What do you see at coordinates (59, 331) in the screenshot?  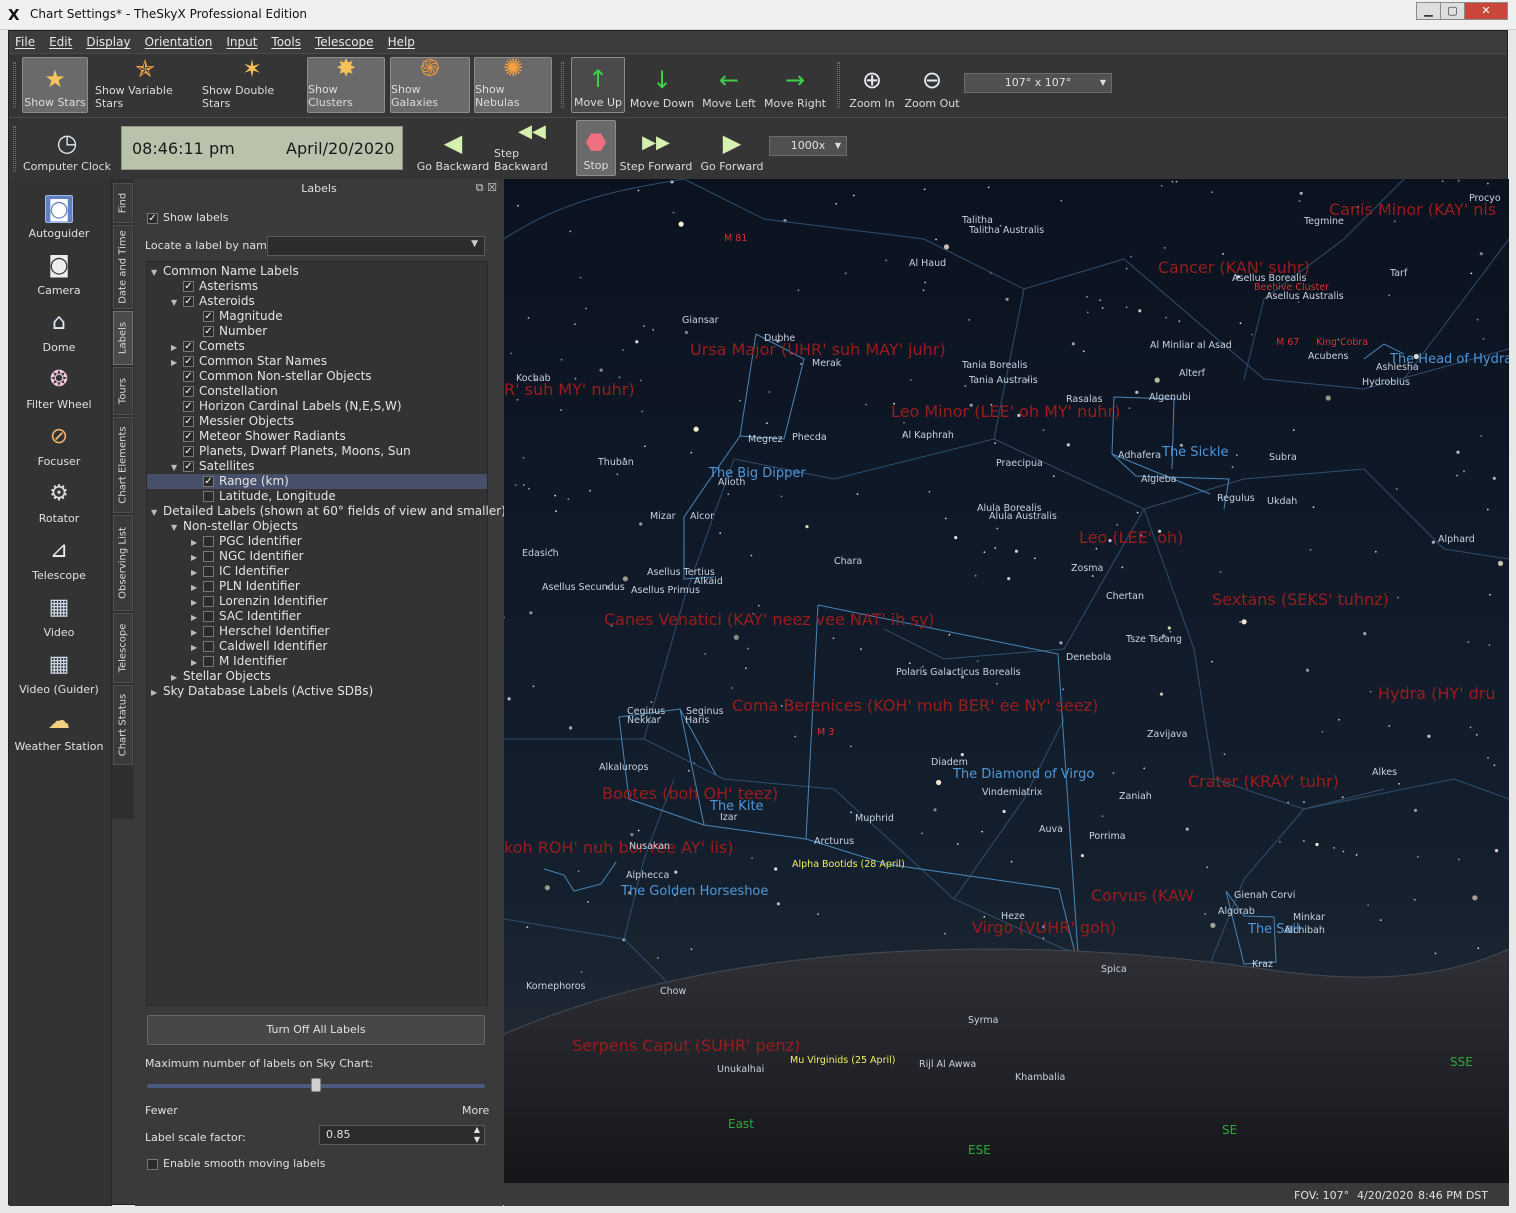 I see `dock-dome: ⌂ Dome` at bounding box center [59, 331].